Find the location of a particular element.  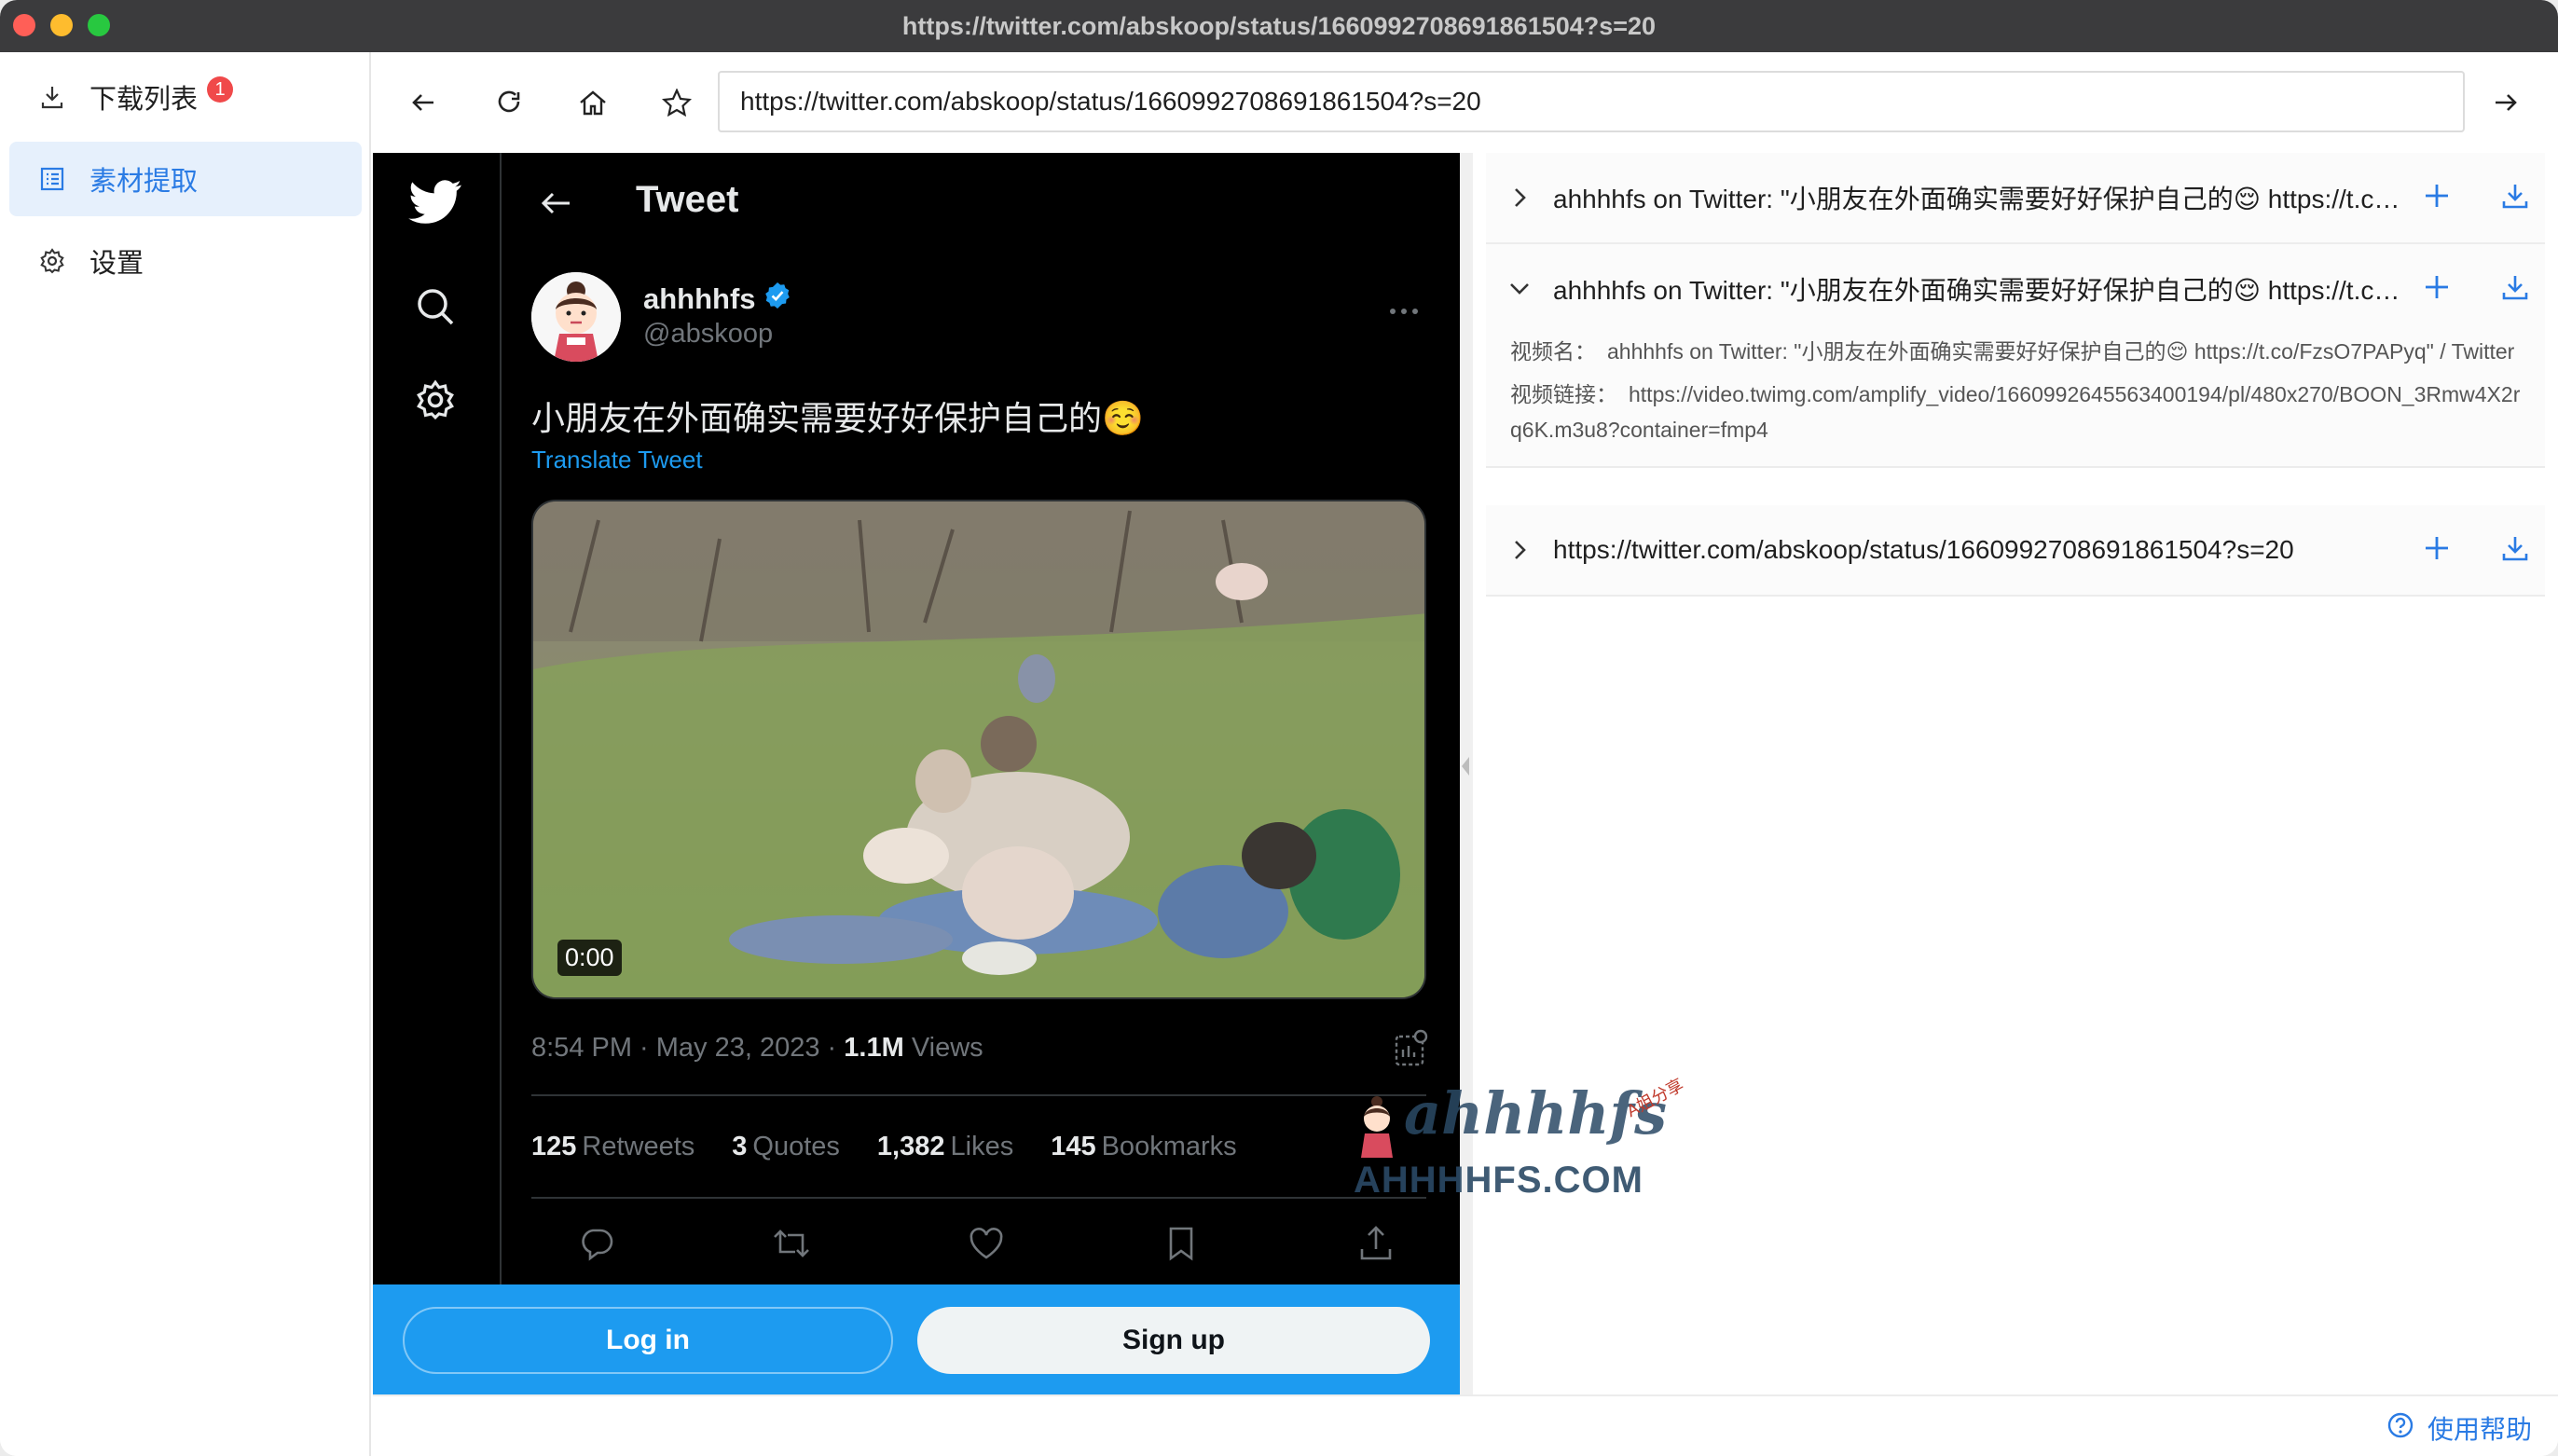

sidebar: 下载列表 1 素材提取 设置 is located at coordinates (185, 754).